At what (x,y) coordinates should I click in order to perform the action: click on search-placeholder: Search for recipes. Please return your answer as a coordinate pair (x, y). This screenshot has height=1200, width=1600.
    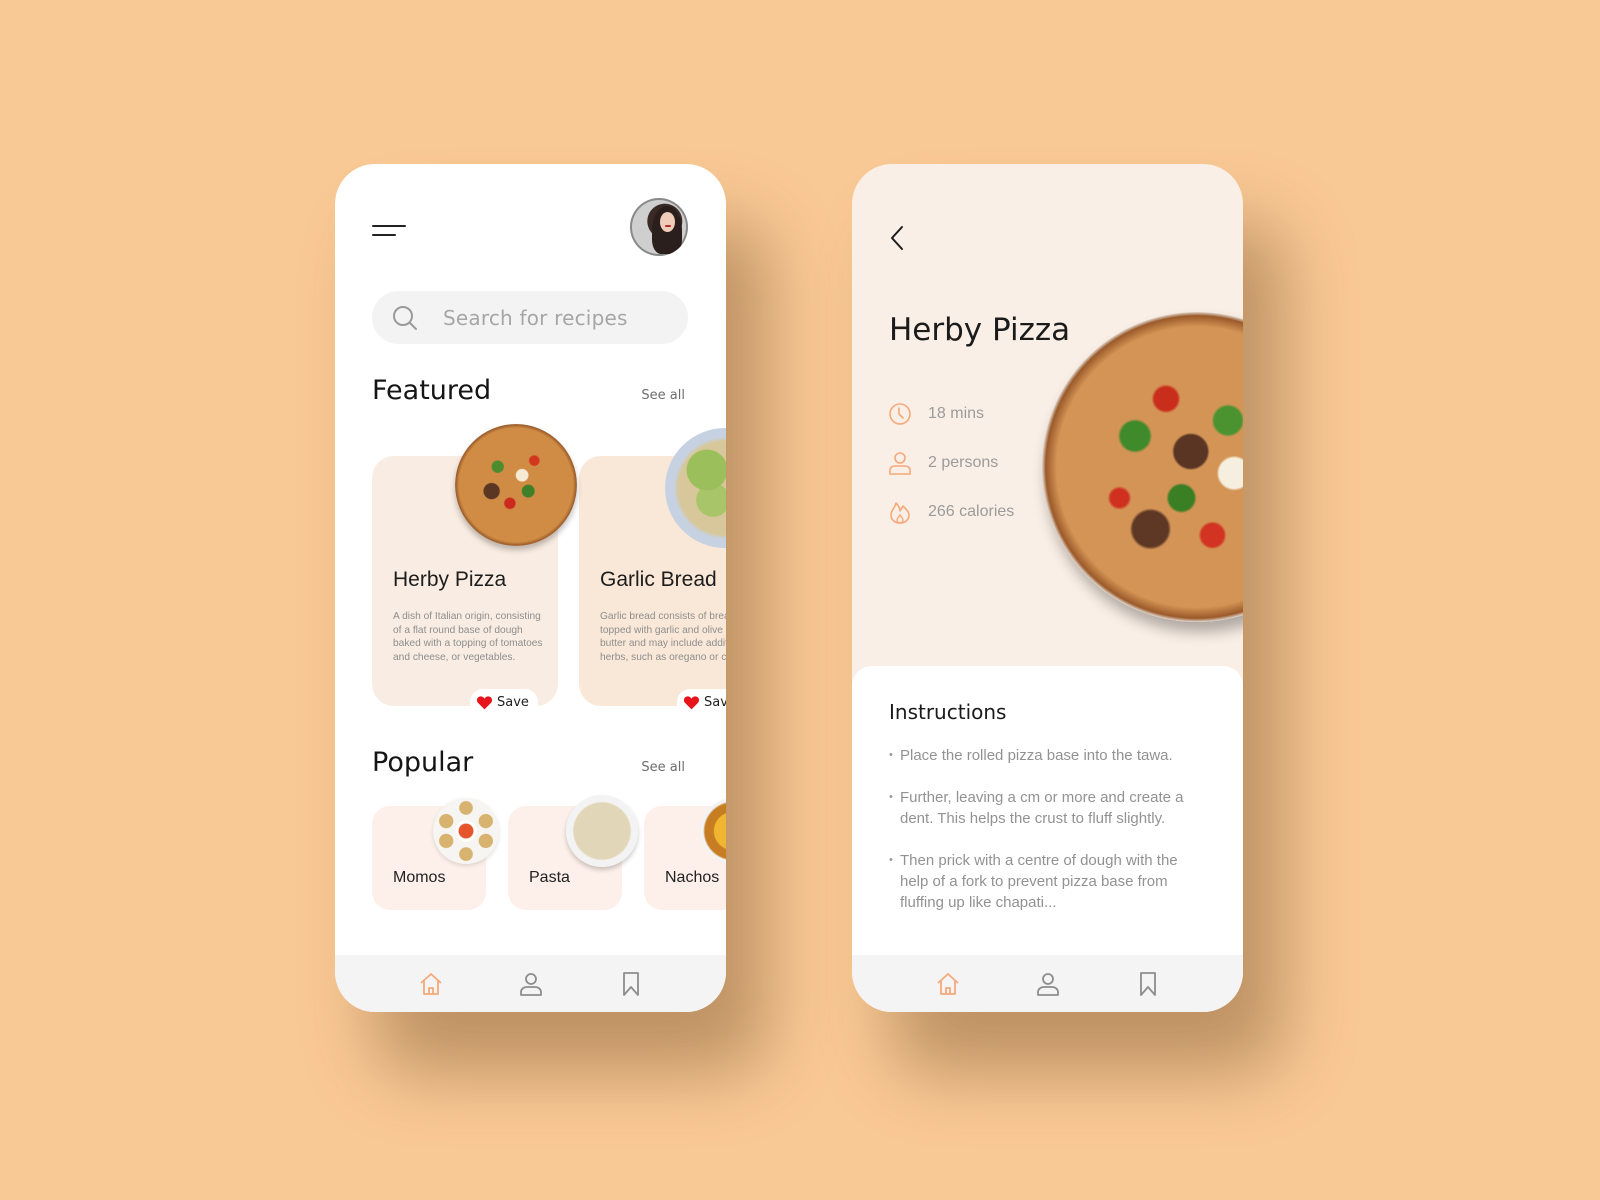
    Looking at the image, I should click on (535, 317).